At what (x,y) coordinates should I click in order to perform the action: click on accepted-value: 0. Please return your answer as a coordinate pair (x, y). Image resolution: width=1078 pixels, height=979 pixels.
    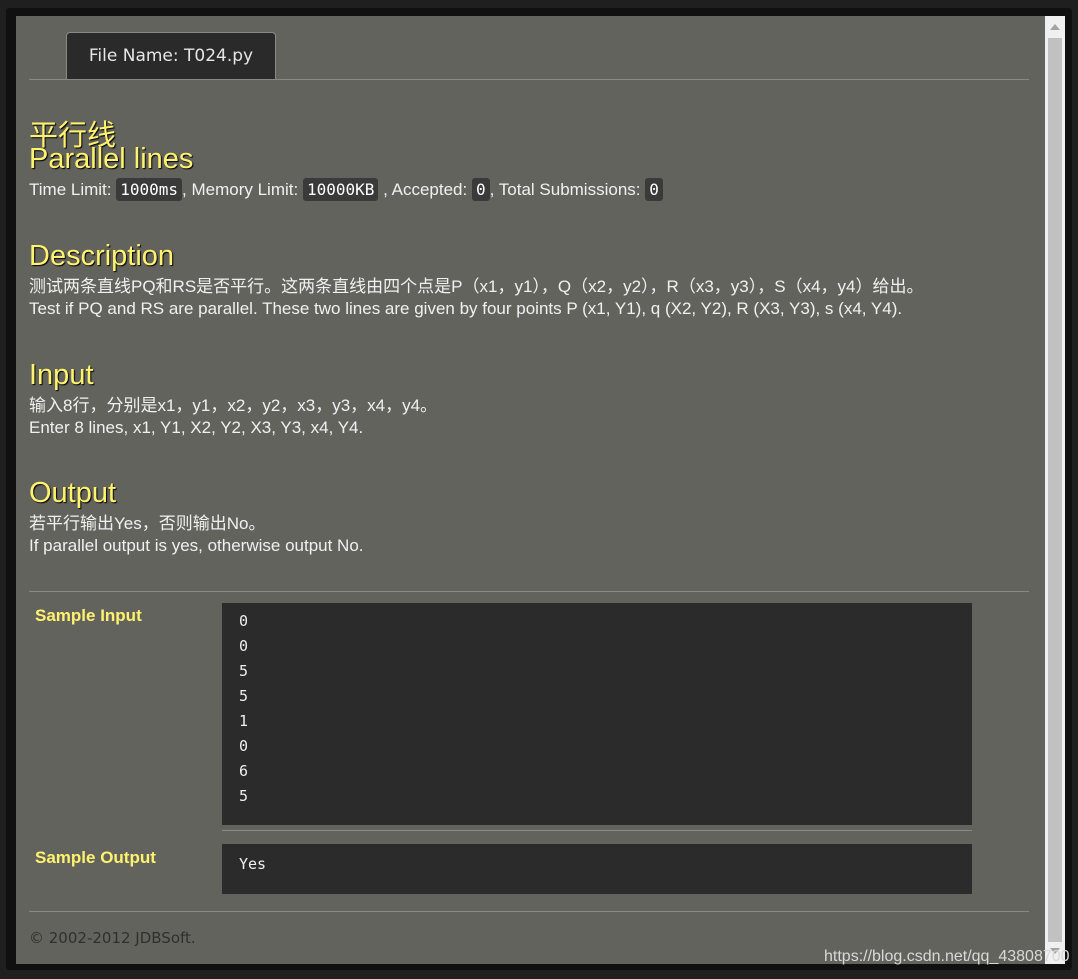
    Looking at the image, I should click on (480, 189).